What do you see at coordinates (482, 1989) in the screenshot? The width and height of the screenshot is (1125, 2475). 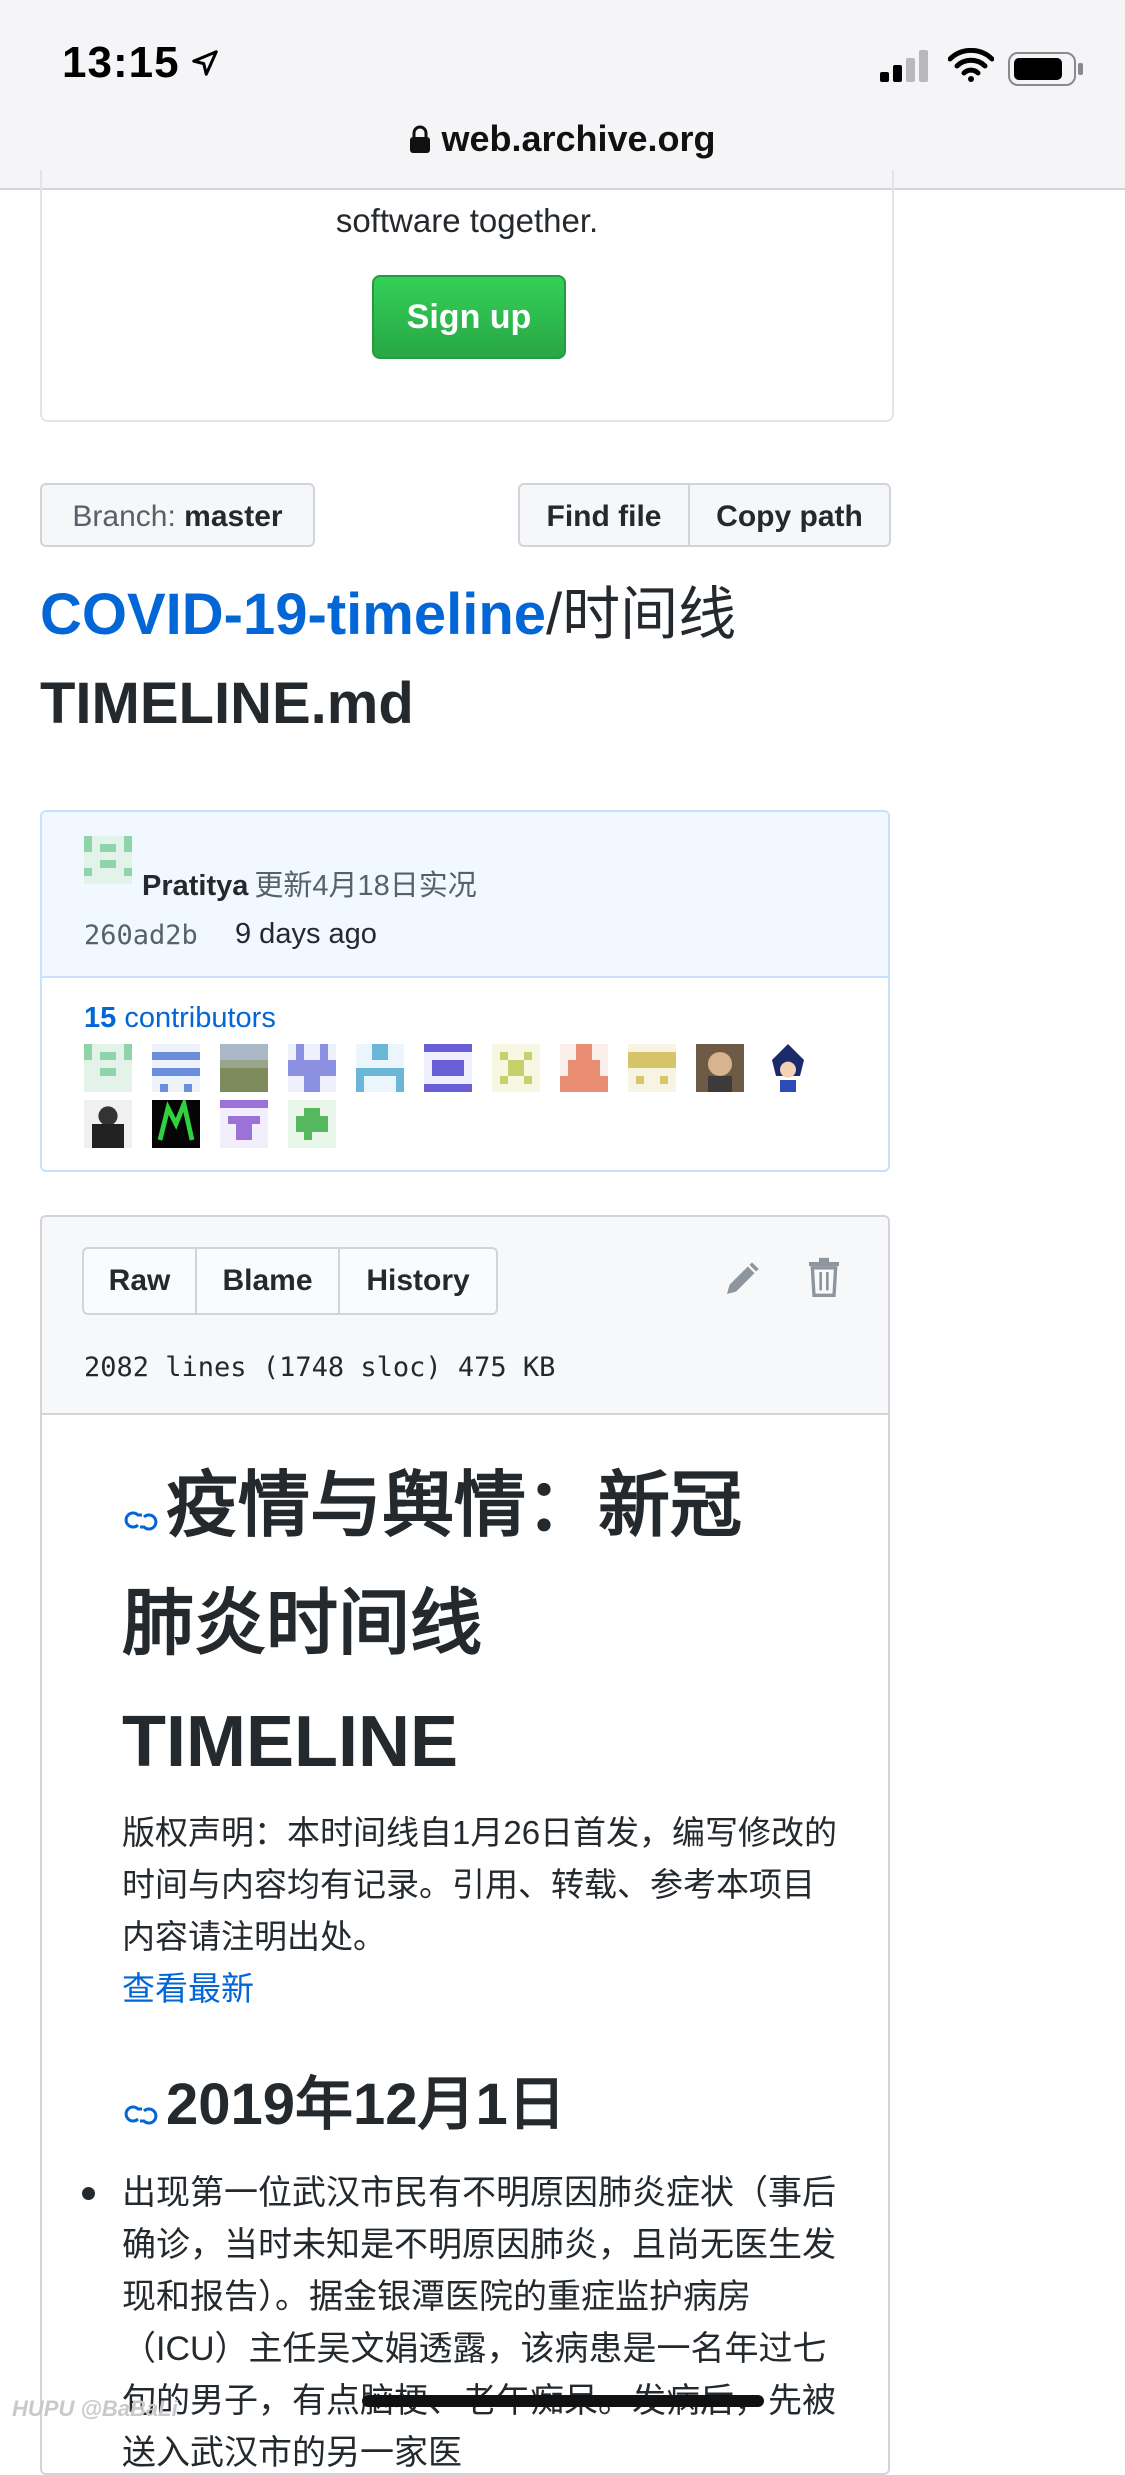 I see `view-latest-link: 查看最新` at bounding box center [482, 1989].